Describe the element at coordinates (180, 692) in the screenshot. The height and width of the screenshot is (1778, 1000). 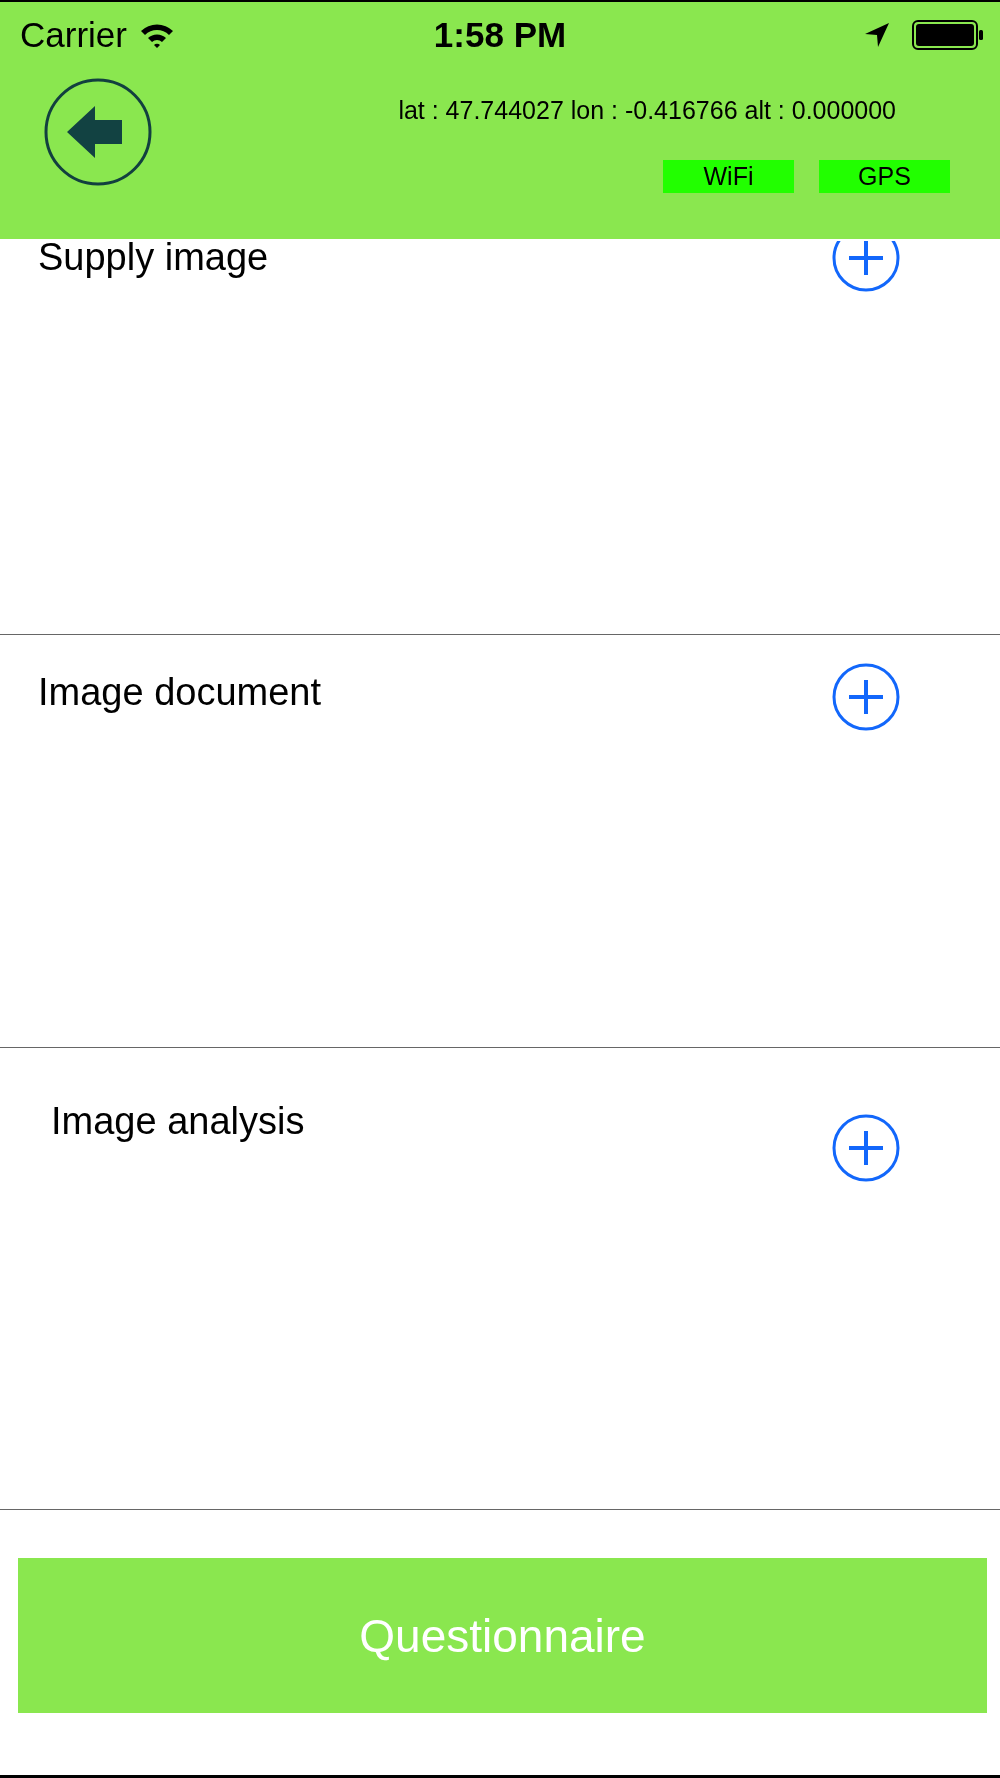
I see `section-title: Image document` at that location.